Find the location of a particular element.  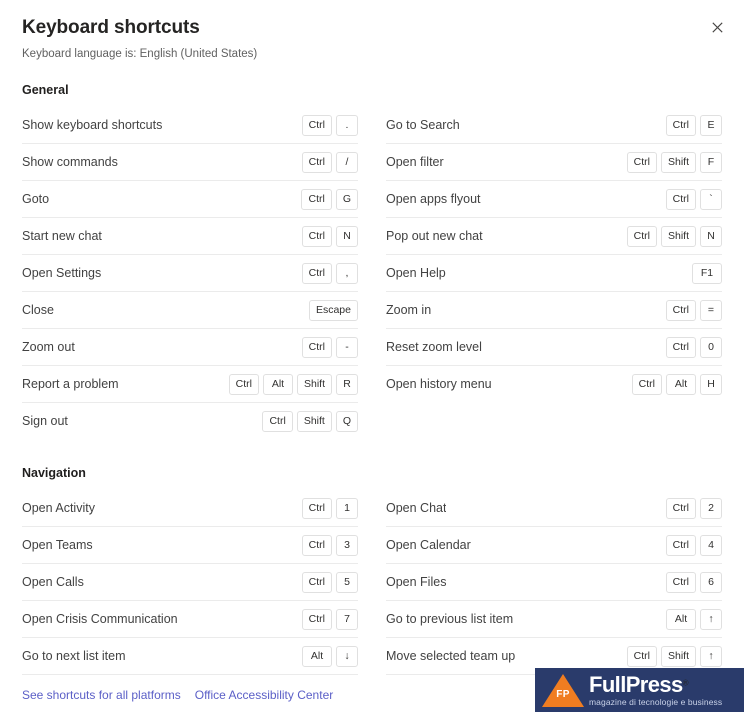

shortcut-keys: Ctrl 7 is located at coordinates (329, 619).